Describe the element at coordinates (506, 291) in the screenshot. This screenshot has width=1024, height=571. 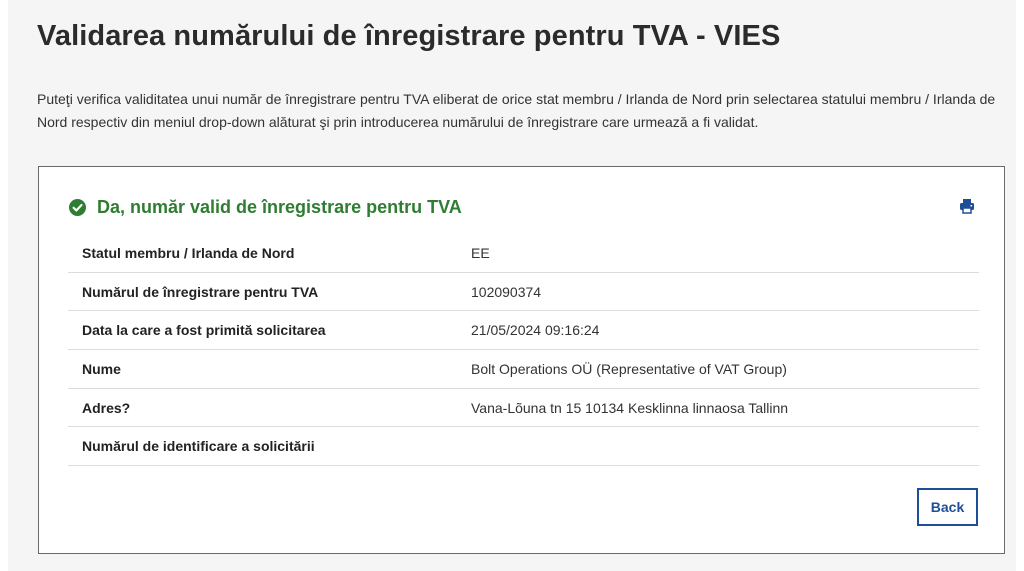
I see `row-value: 102090374` at that location.